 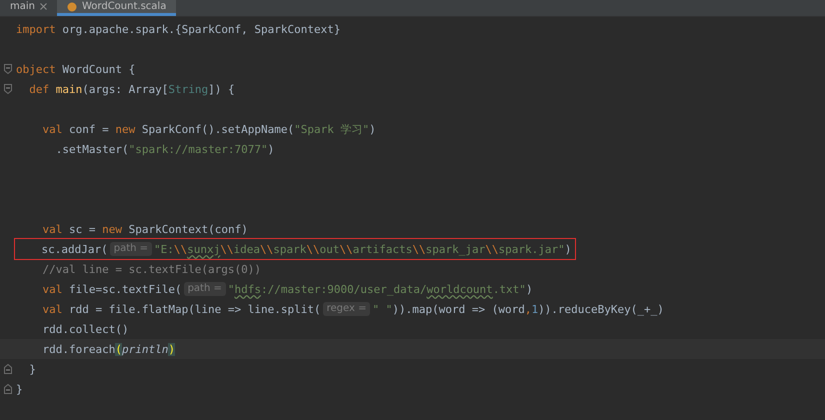 I want to click on editor-tab: main, so click(x=28, y=8).